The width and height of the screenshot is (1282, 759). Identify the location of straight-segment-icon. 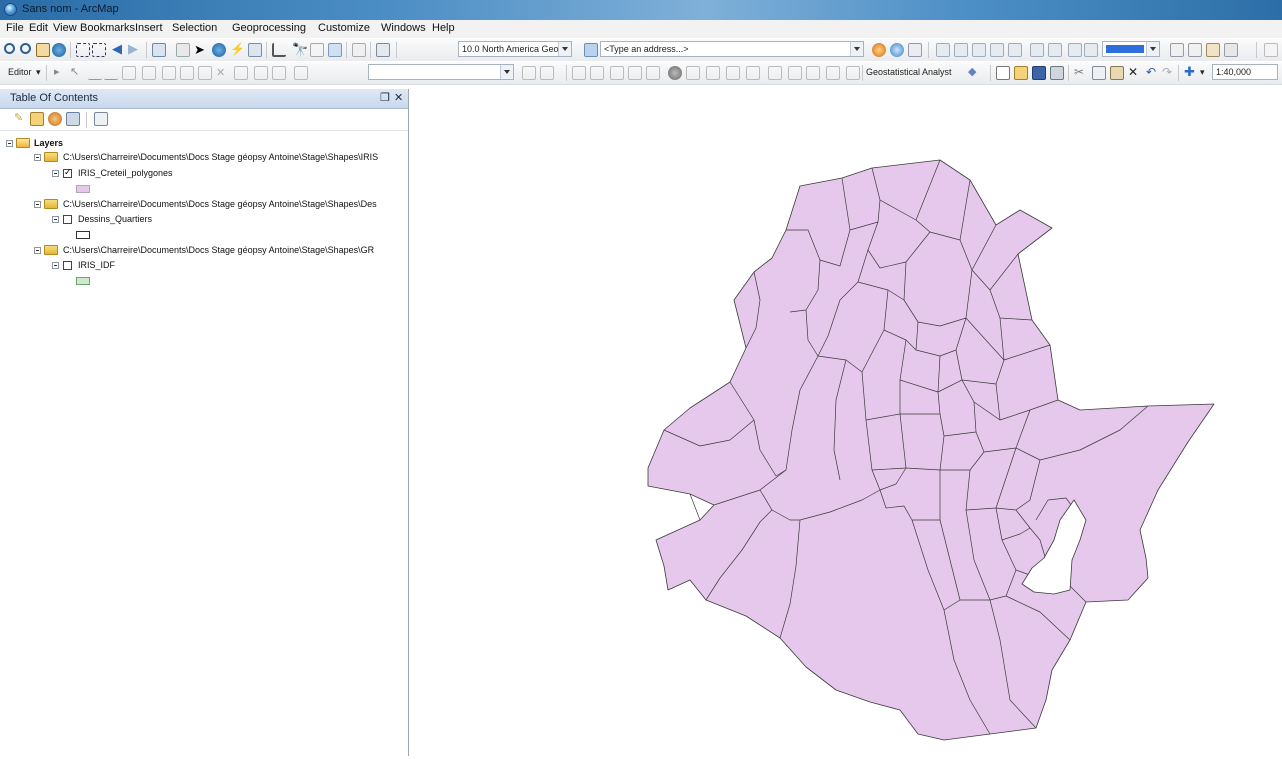
(95, 73).